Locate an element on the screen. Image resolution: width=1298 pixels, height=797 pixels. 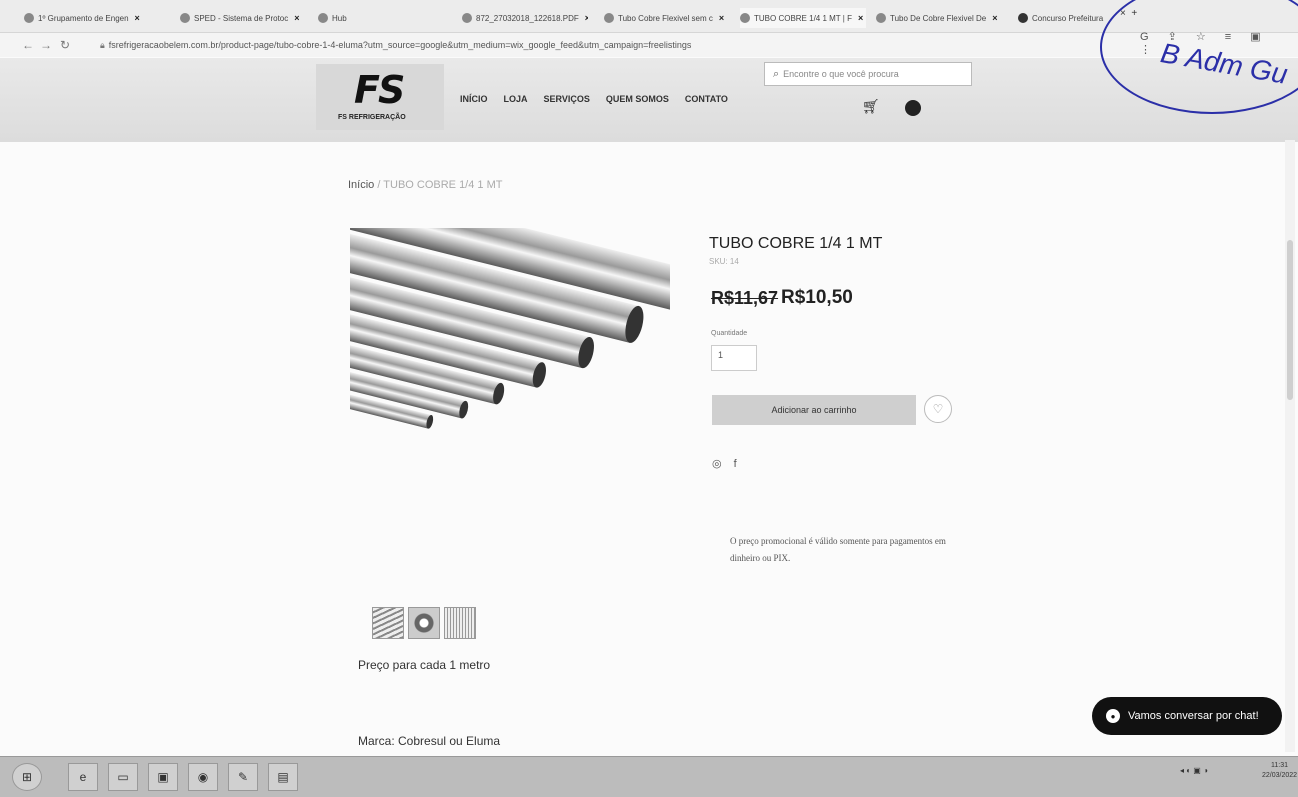
browser-tab: Hub is located at coordinates (388, 18).